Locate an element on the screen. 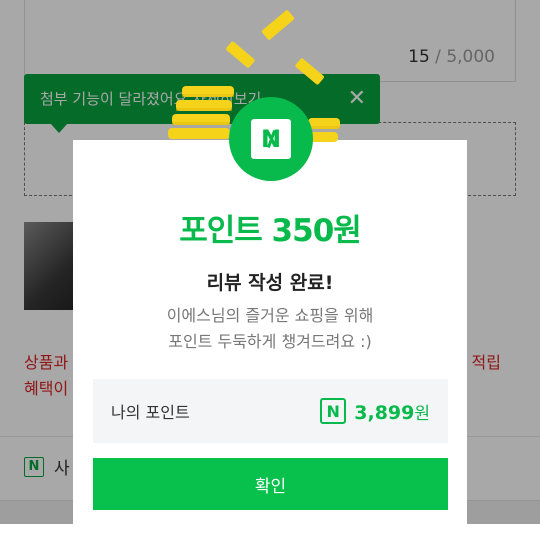 Image resolution: width=540 pixels, height=540 pixels. desc-line-1: 이에스님의 즐거운 쇼핑을 위해 is located at coordinates (270, 315).